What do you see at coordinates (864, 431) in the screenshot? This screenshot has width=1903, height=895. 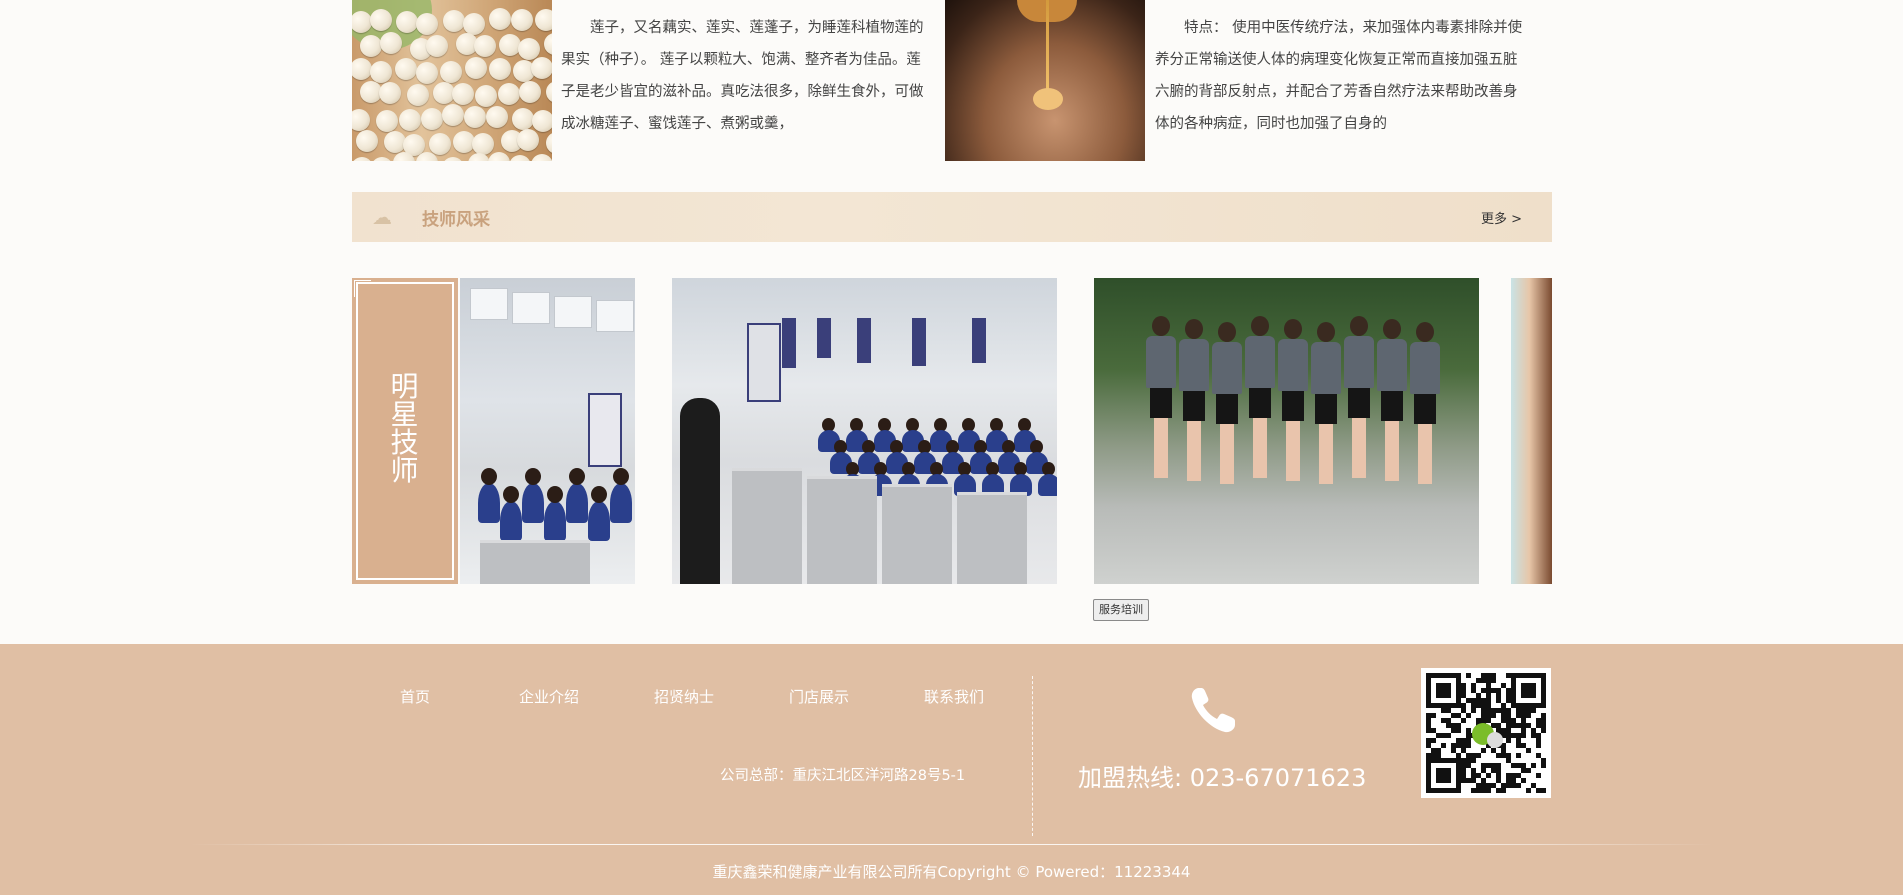 I see `carousel-photo-classroom` at bounding box center [864, 431].